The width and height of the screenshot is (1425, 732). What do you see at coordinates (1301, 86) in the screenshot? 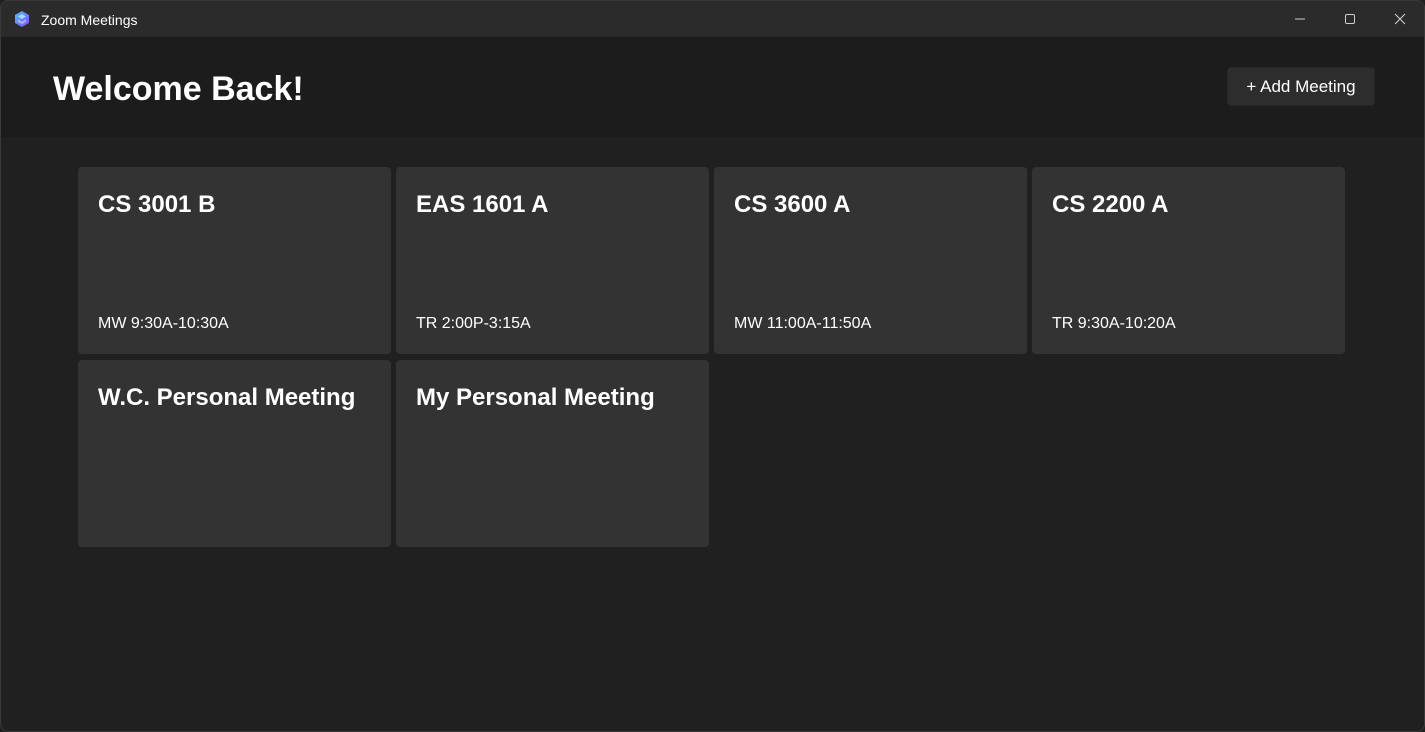
I see `add-meeting-button: + Add Meeting` at bounding box center [1301, 86].